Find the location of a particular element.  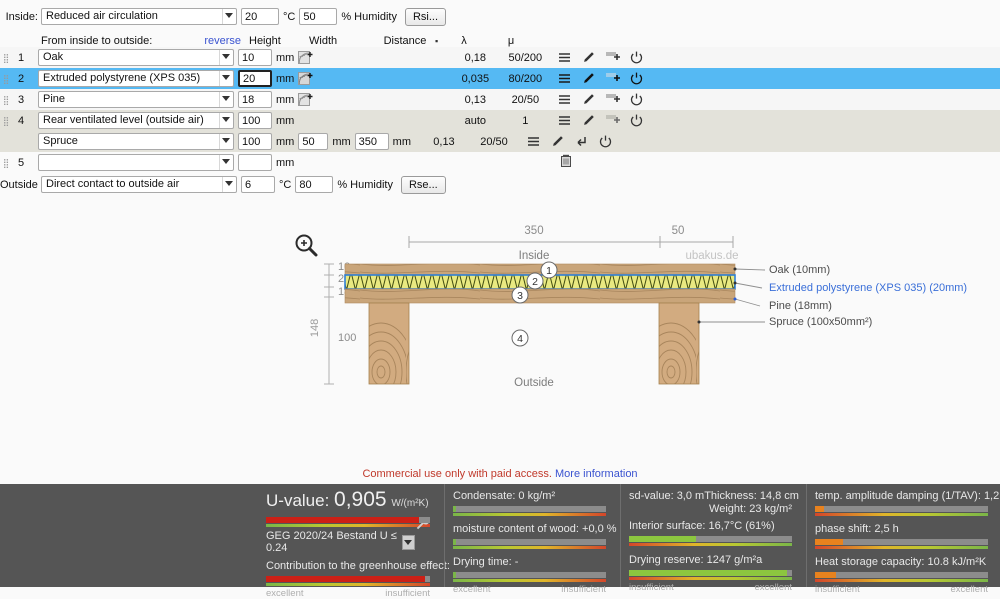

misc-scale-ends: insufficient excellent is located at coordinates (710, 587).